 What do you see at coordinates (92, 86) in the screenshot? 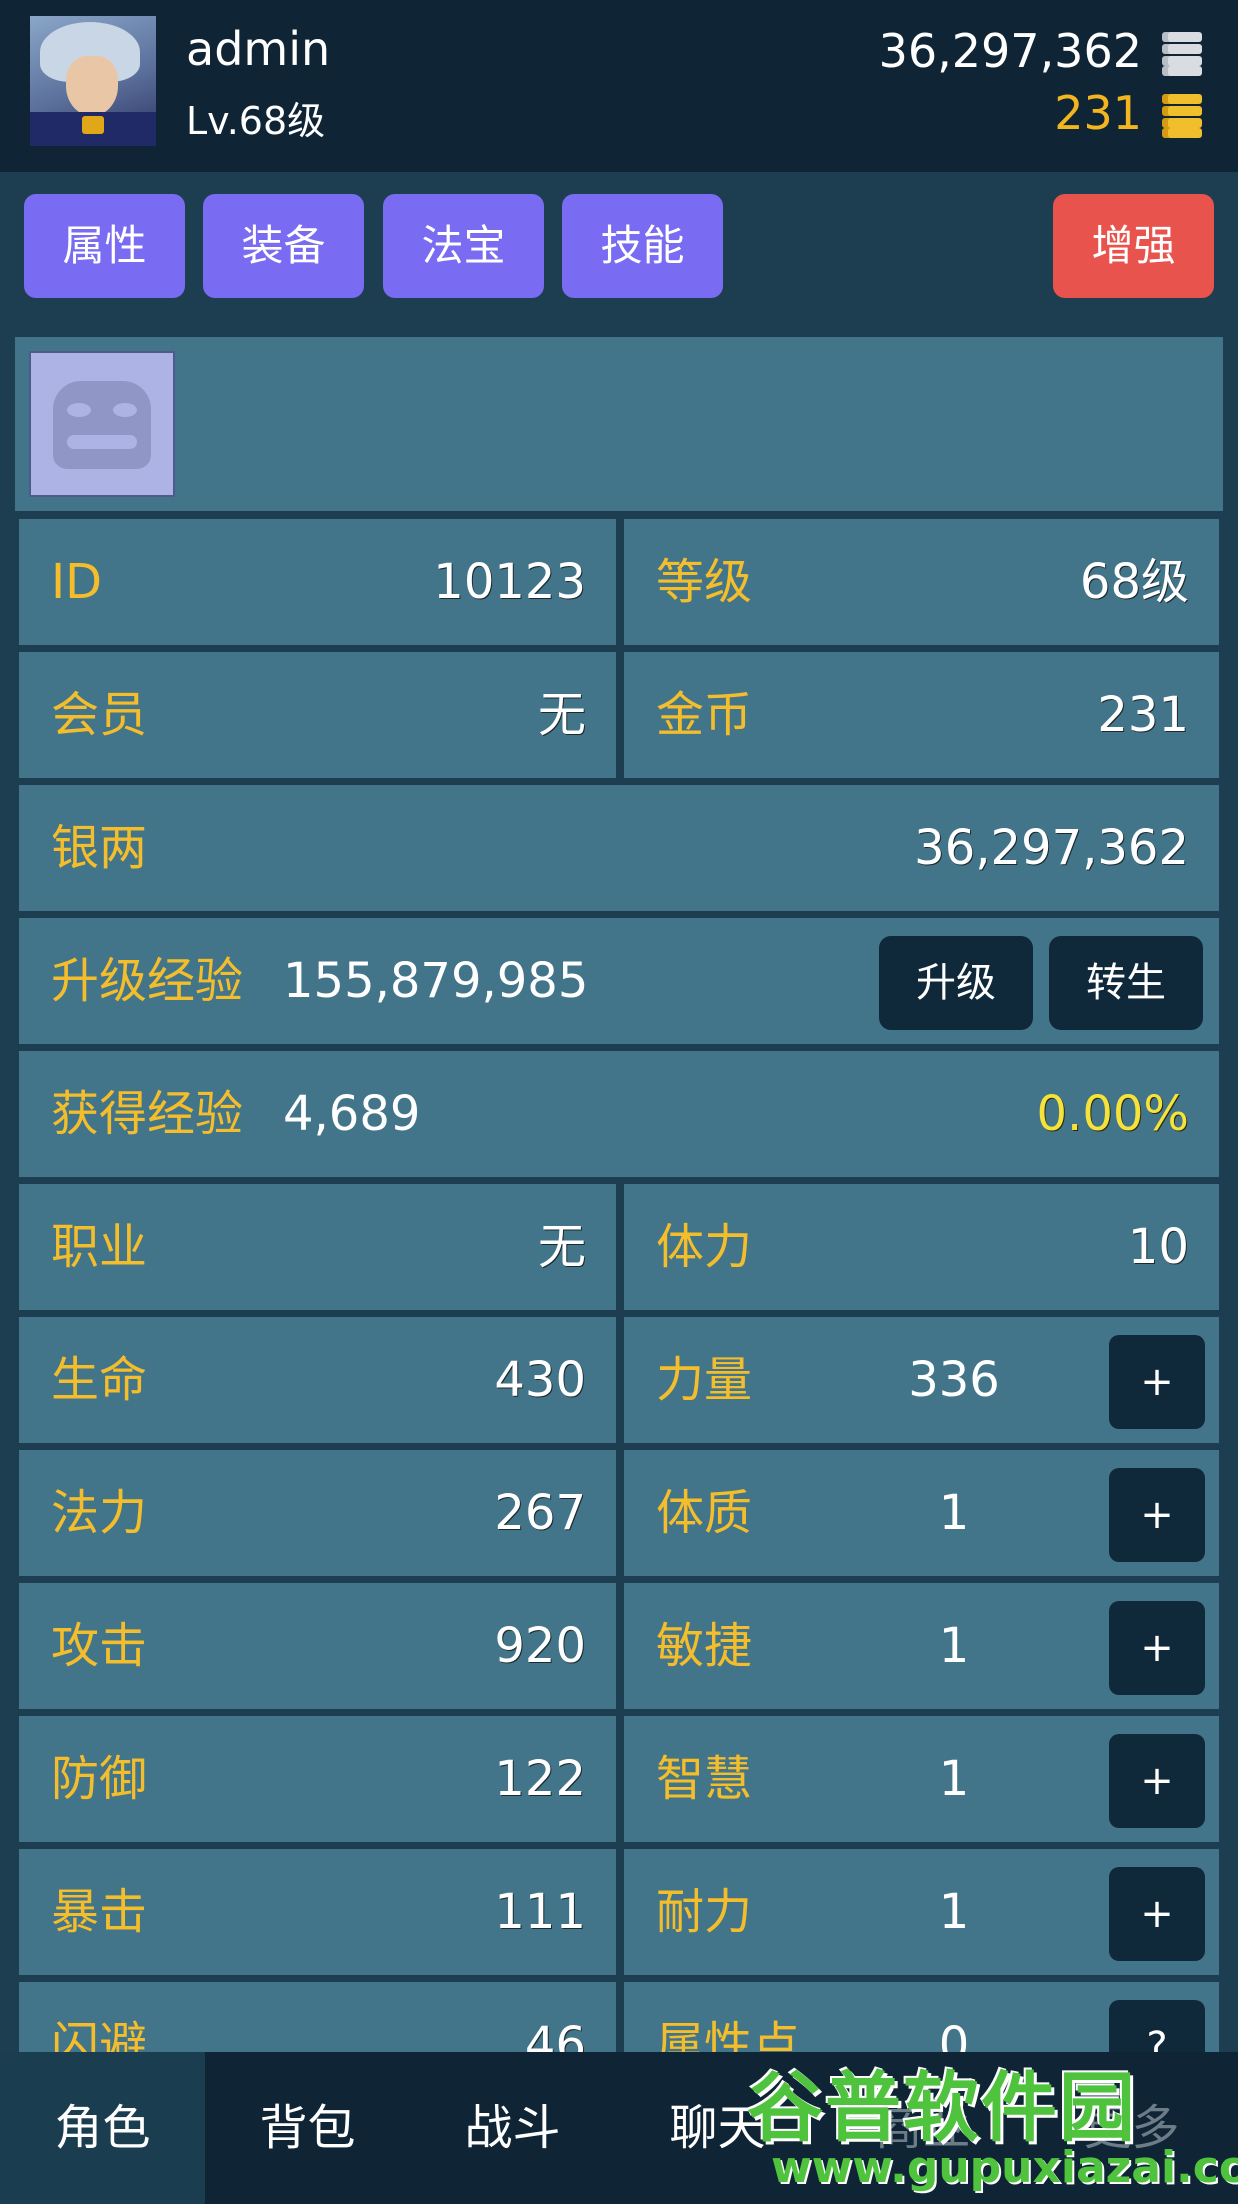
I see `avatar-face` at bounding box center [92, 86].